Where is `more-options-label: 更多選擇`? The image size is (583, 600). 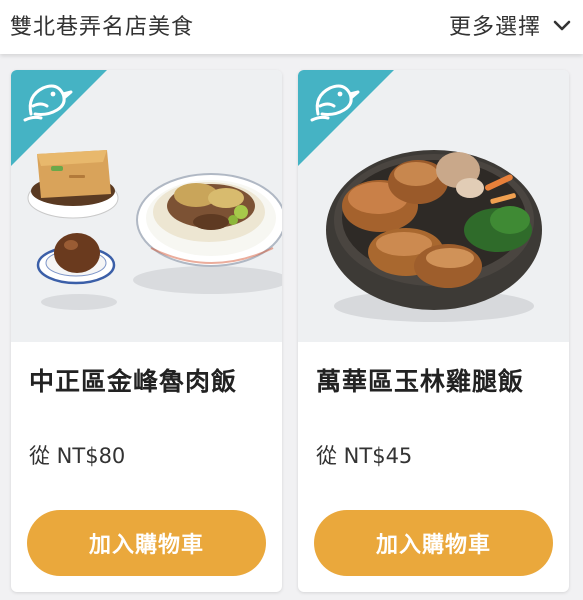 more-options-label: 更多選擇 is located at coordinates (494, 27).